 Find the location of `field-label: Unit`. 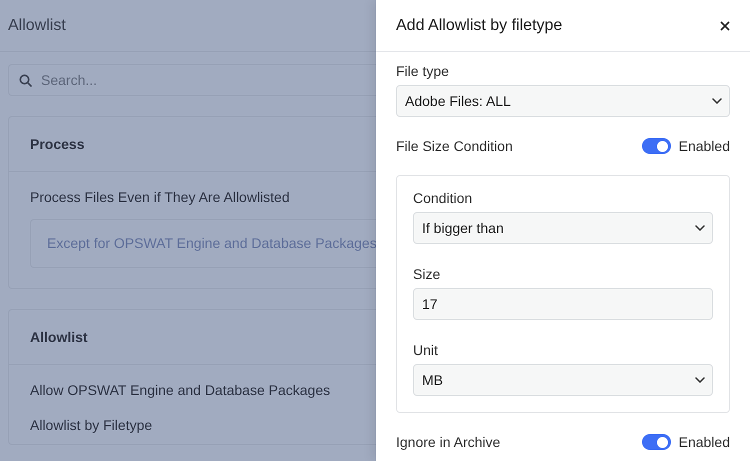

field-label: Unit is located at coordinates (426, 350).